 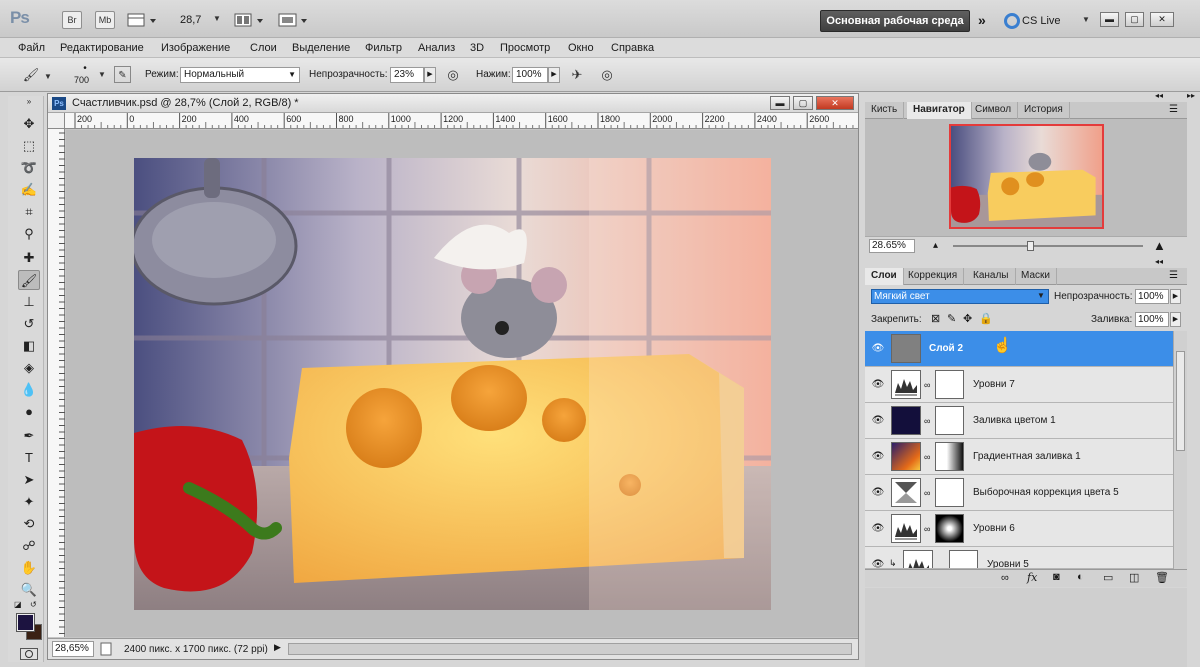 I want to click on zoom-level: 28,7, so click(x=195, y=20).